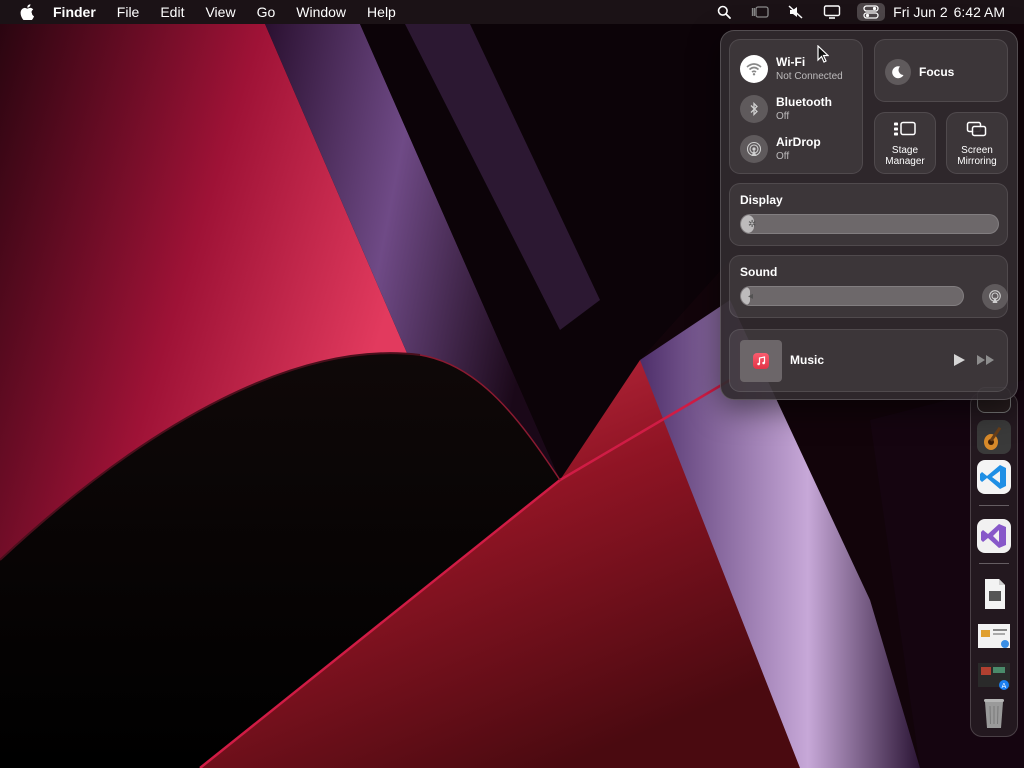 The height and width of the screenshot is (768, 1024). Describe the element at coordinates (809, 77) in the screenshot. I see `wifi-status: Not Connected` at that location.